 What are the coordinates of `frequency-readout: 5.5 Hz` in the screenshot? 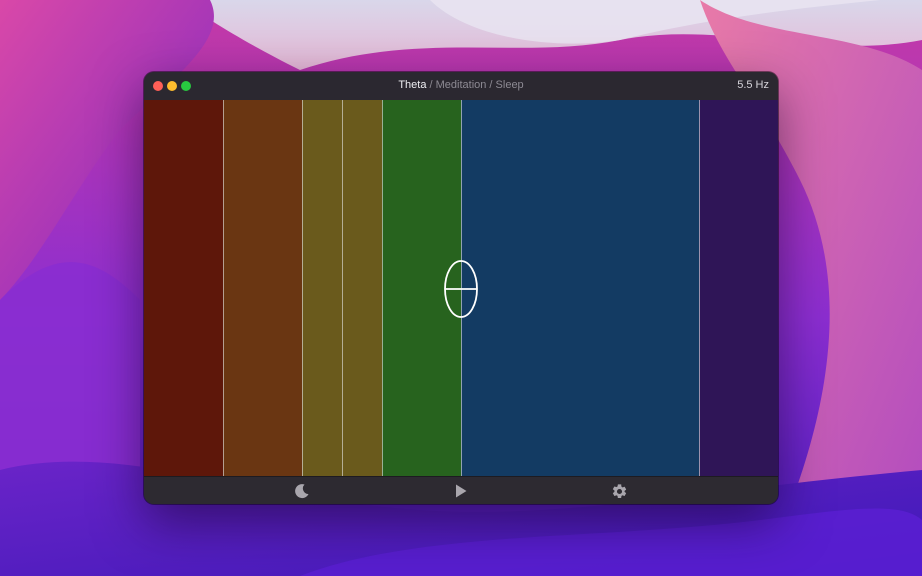 It's located at (753, 85).